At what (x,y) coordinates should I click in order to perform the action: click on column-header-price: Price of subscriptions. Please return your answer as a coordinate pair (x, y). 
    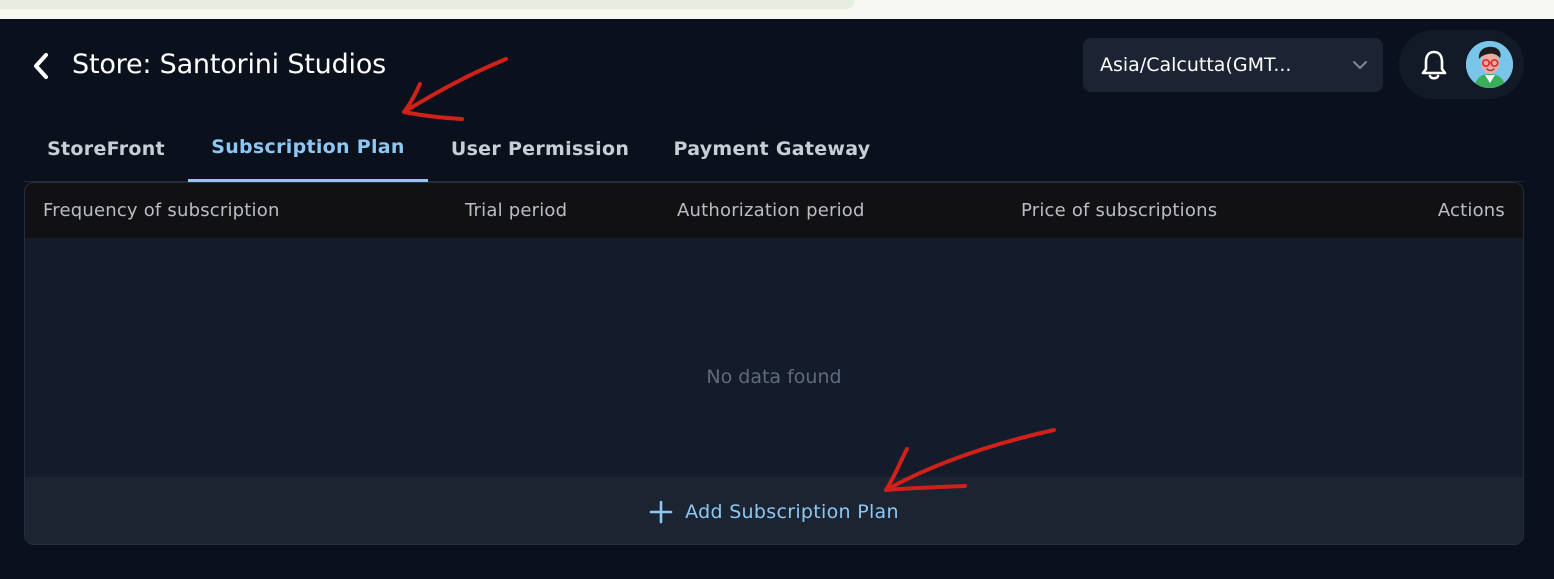
    Looking at the image, I should click on (1119, 210).